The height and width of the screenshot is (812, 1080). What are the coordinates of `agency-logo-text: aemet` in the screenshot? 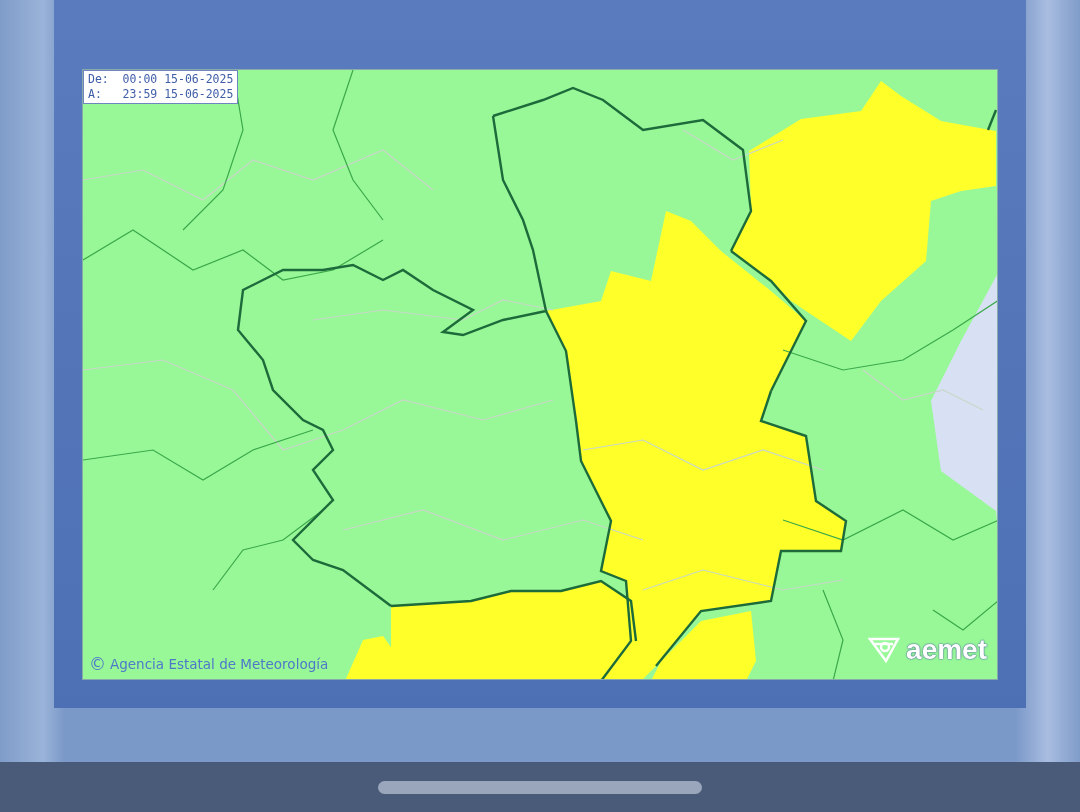 It's located at (946, 650).